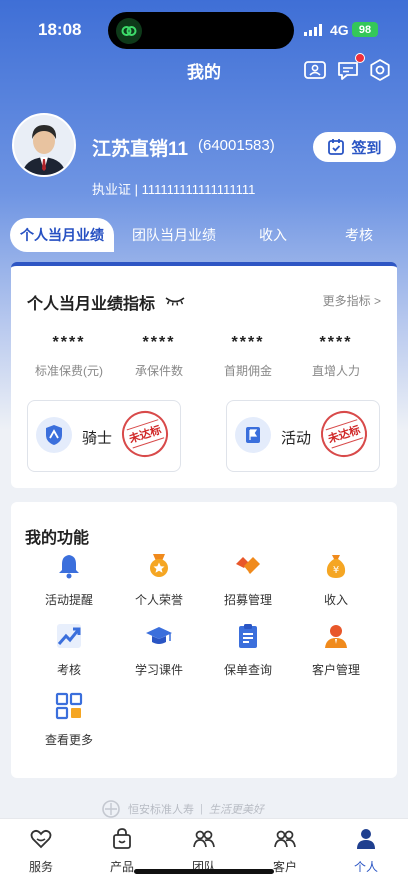 Image resolution: width=408 pixels, height=883 pixels. What do you see at coordinates (336, 356) in the screenshot?
I see `metric-direct-recruit: **** 直增人力` at bounding box center [336, 356].